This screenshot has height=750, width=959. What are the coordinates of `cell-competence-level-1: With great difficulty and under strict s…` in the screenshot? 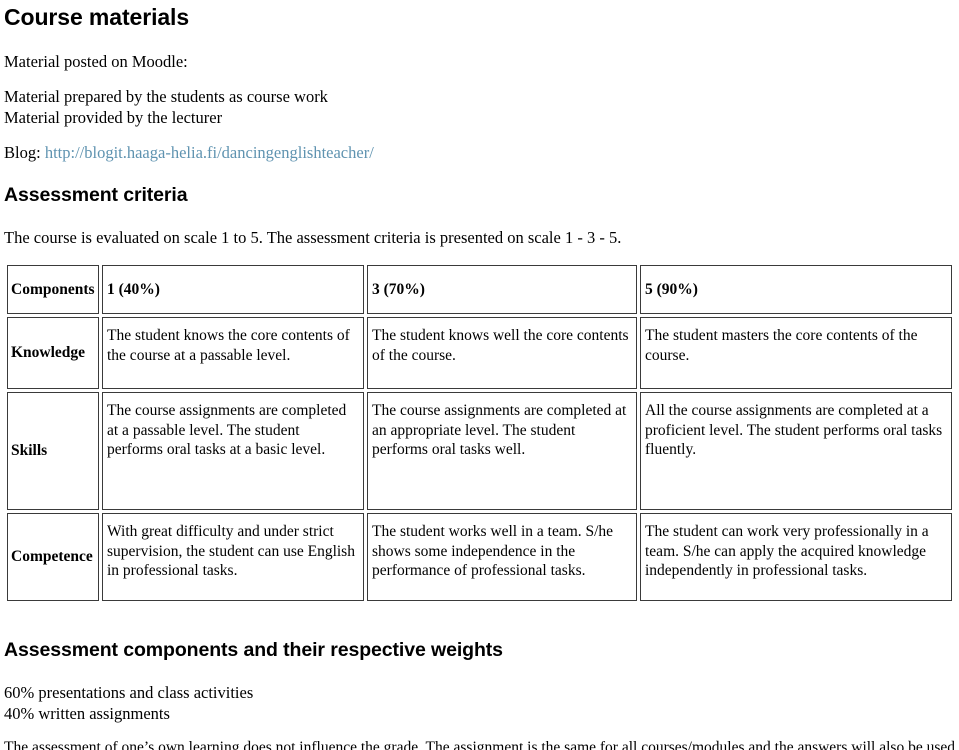 It's located at (233, 557).